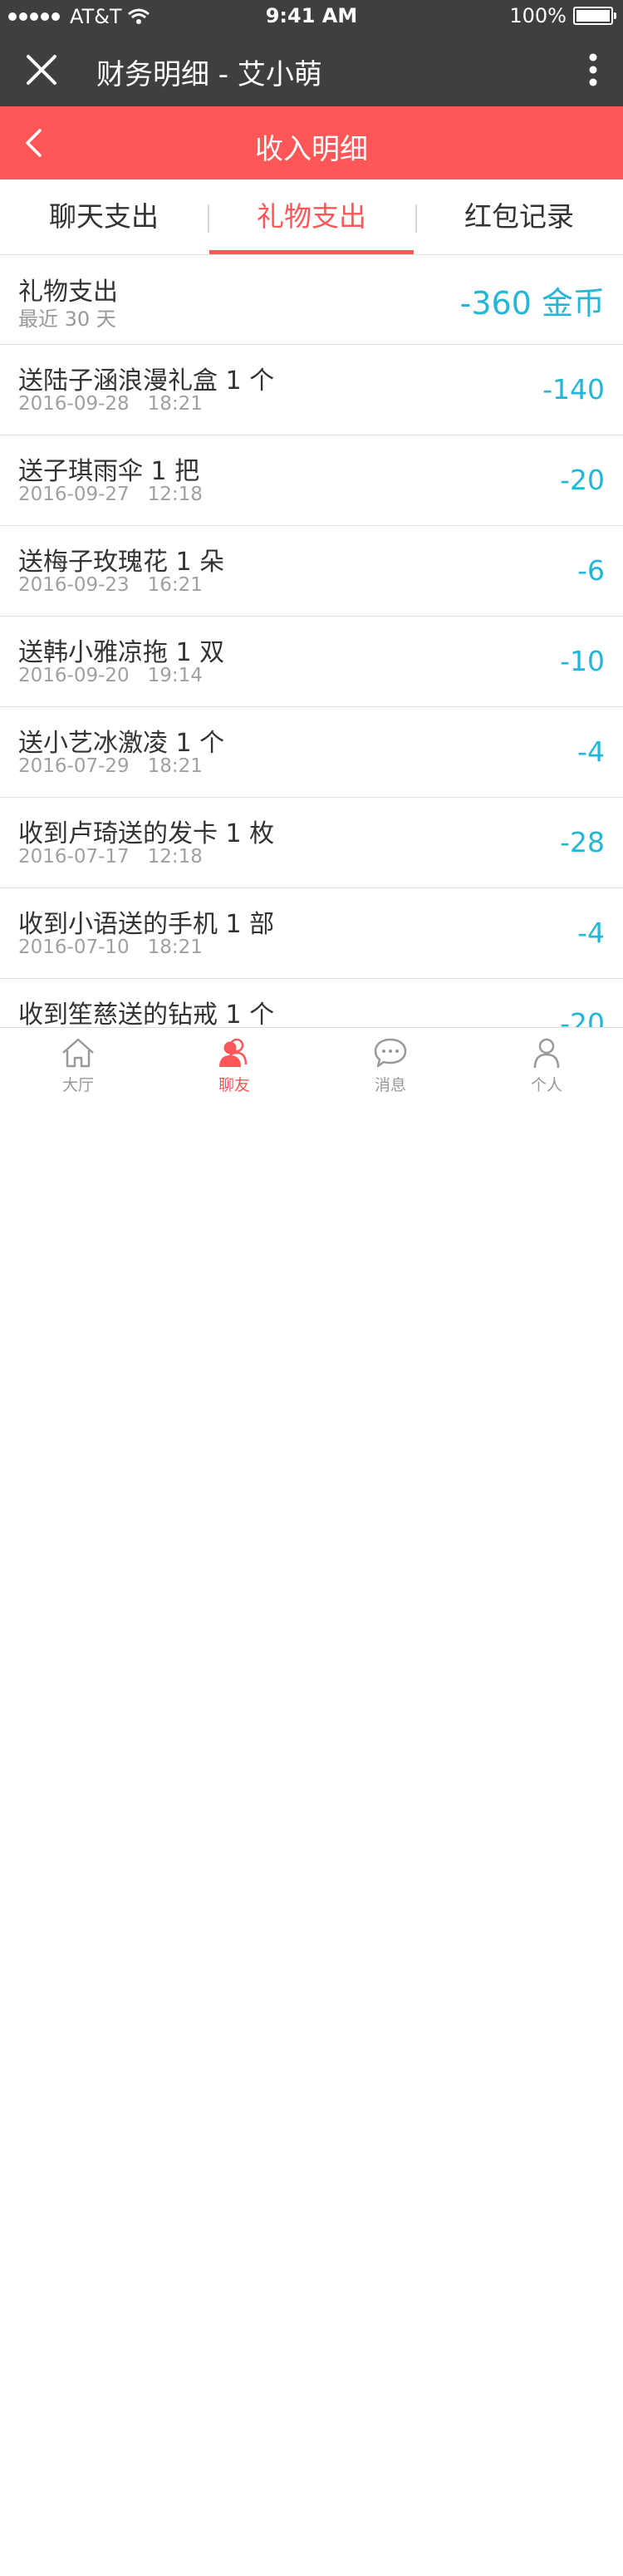  Describe the element at coordinates (110, 948) in the screenshot. I see `item-timestamp: 2016-07-10 18:21` at that location.